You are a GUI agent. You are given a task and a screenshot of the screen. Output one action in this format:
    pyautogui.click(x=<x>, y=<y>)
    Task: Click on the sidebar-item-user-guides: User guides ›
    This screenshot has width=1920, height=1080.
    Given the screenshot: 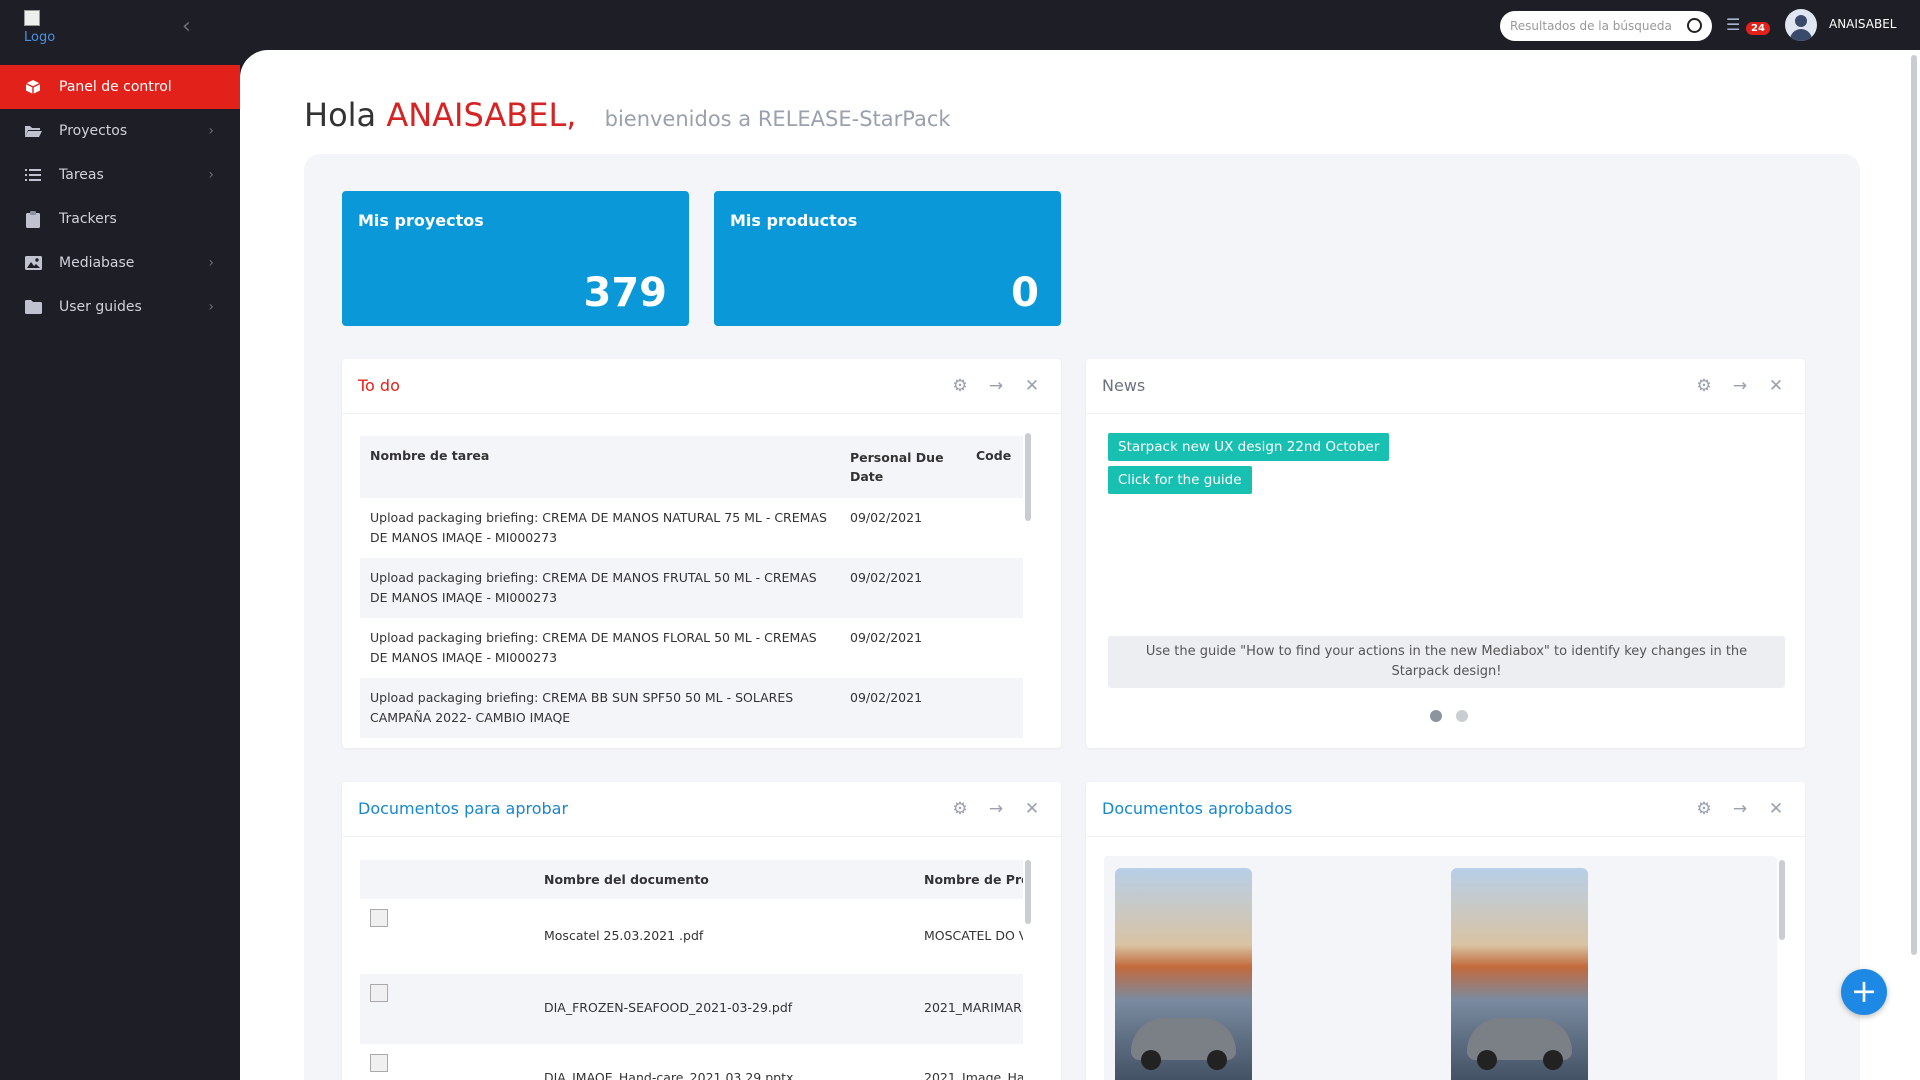 What is the action you would take?
    pyautogui.click(x=120, y=307)
    